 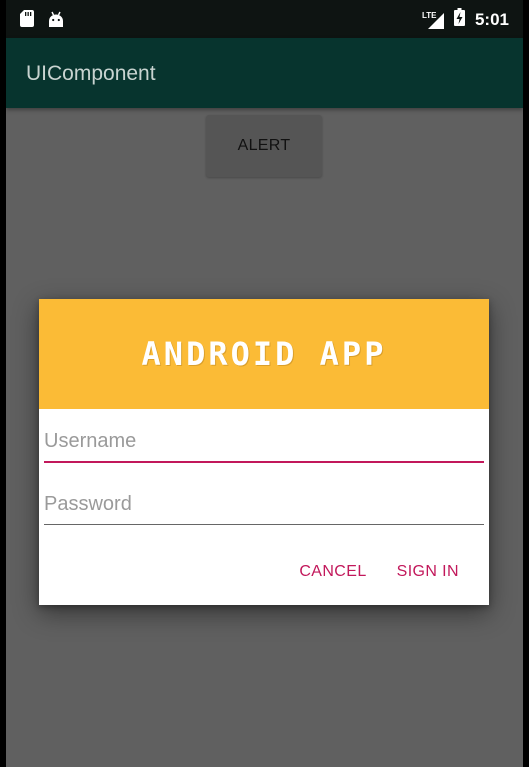 I want to click on status-time: 5:01, so click(x=491, y=19).